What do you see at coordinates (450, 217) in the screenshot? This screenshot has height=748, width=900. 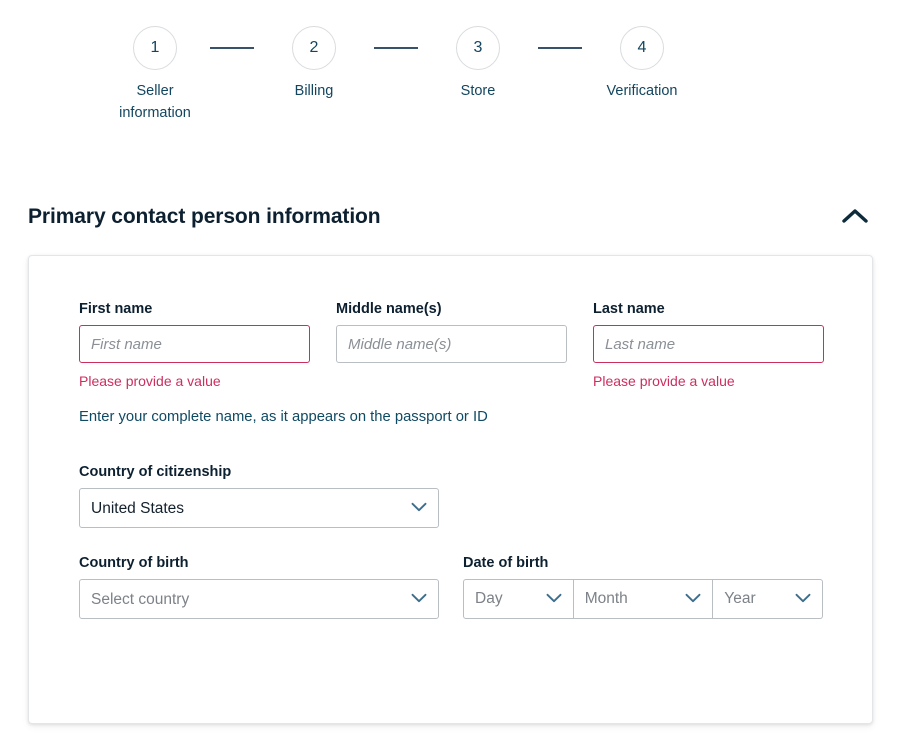 I see `section-header: Primary contact person information` at bounding box center [450, 217].